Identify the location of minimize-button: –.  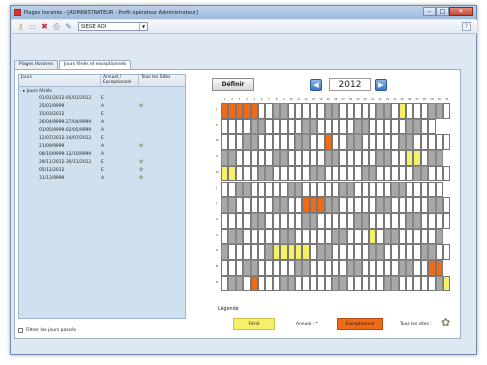
(429, 11).